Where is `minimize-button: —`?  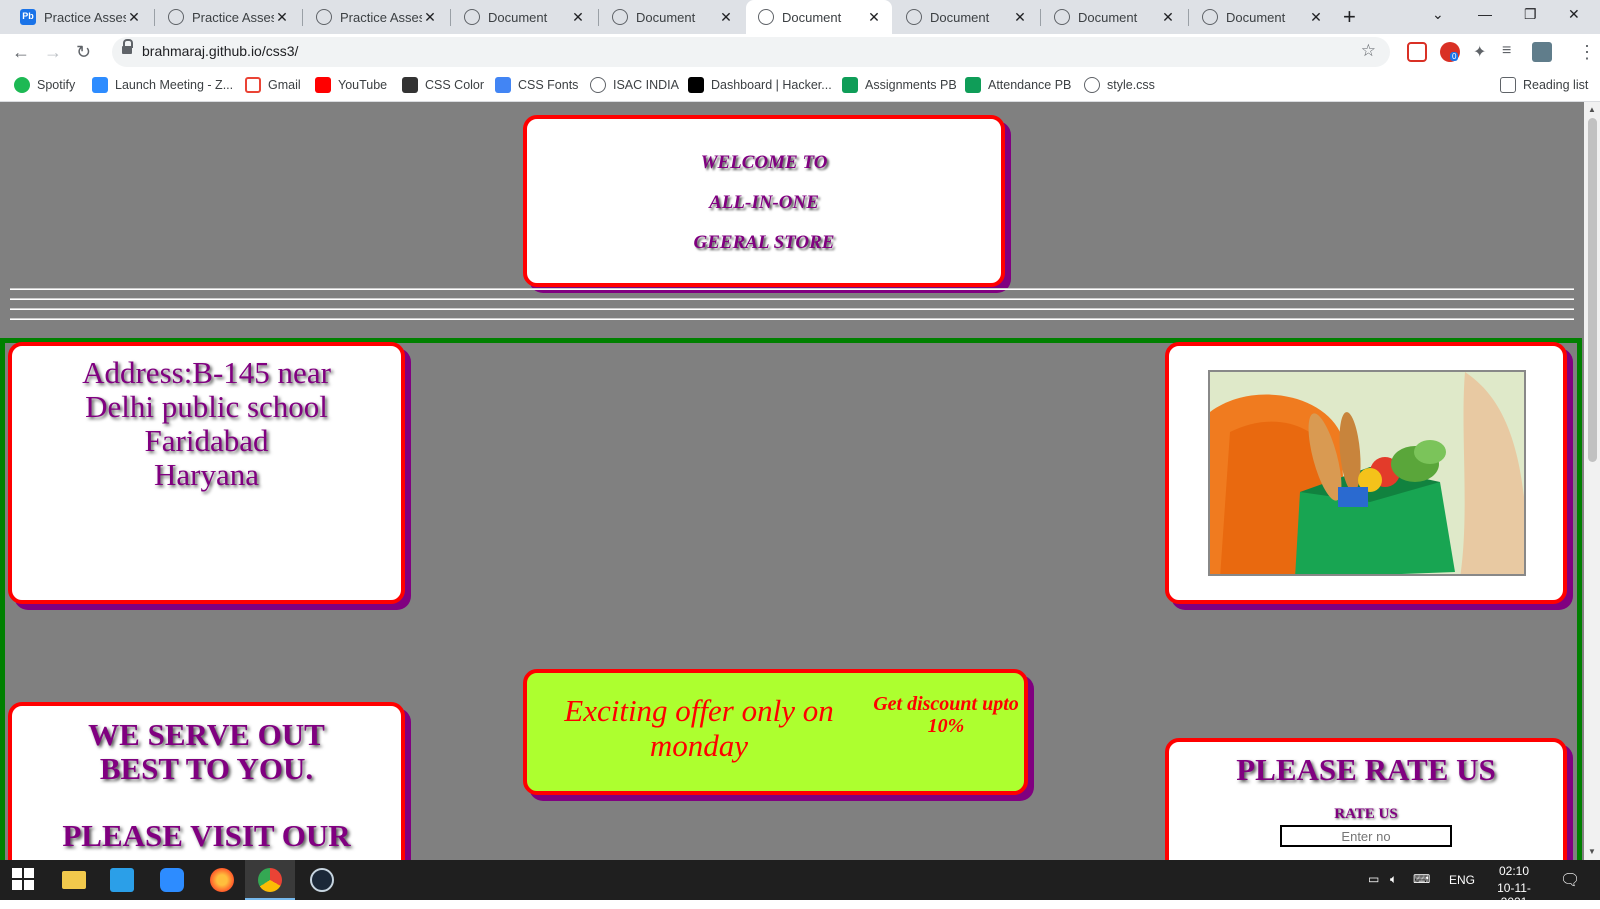
minimize-button: — is located at coordinates (1485, 14).